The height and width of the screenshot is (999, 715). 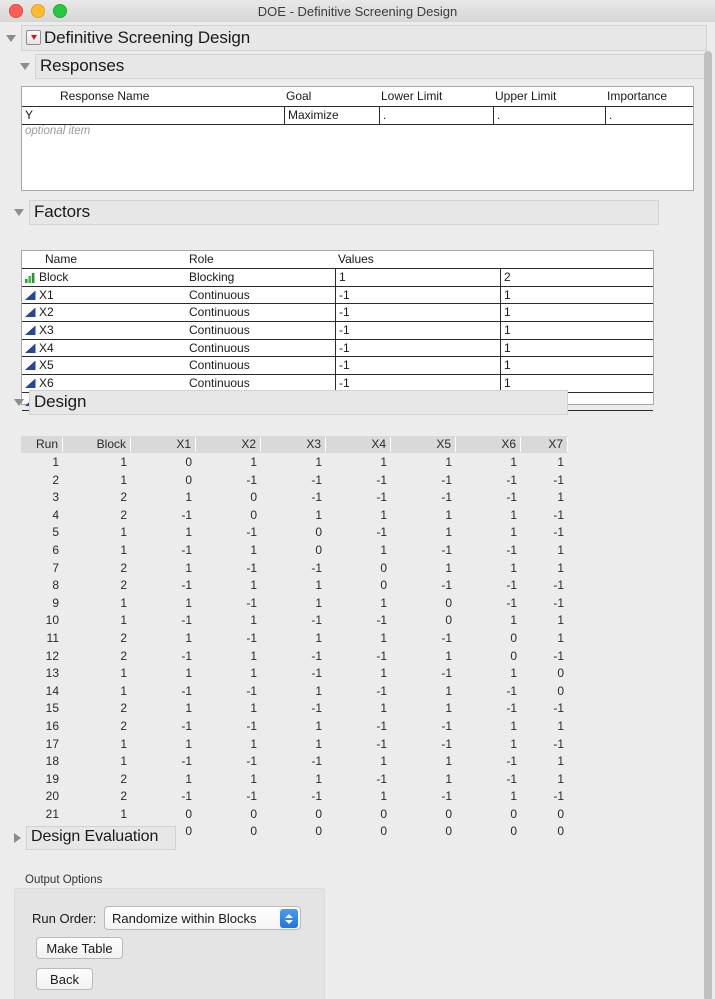 What do you see at coordinates (19, 212) in the screenshot?
I see `disclosure-triangle-factors-icon` at bounding box center [19, 212].